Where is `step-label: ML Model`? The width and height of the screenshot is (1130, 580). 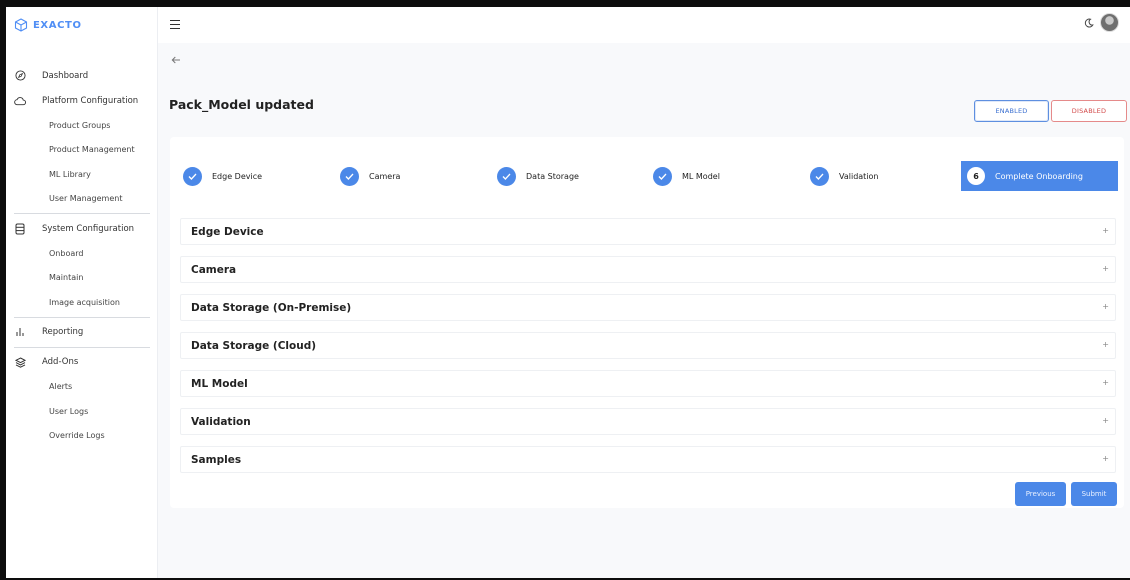
step-label: ML Model is located at coordinates (701, 176).